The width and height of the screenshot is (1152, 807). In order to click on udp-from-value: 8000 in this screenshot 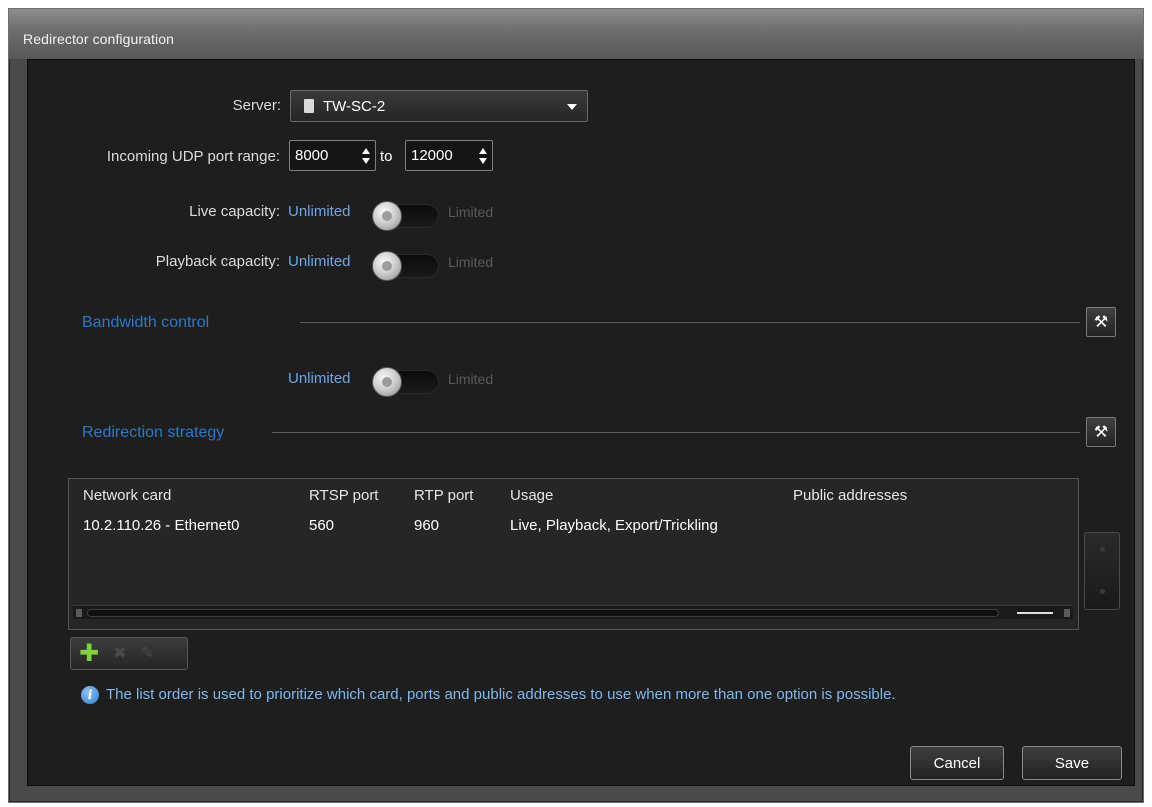, I will do `click(312, 155)`.